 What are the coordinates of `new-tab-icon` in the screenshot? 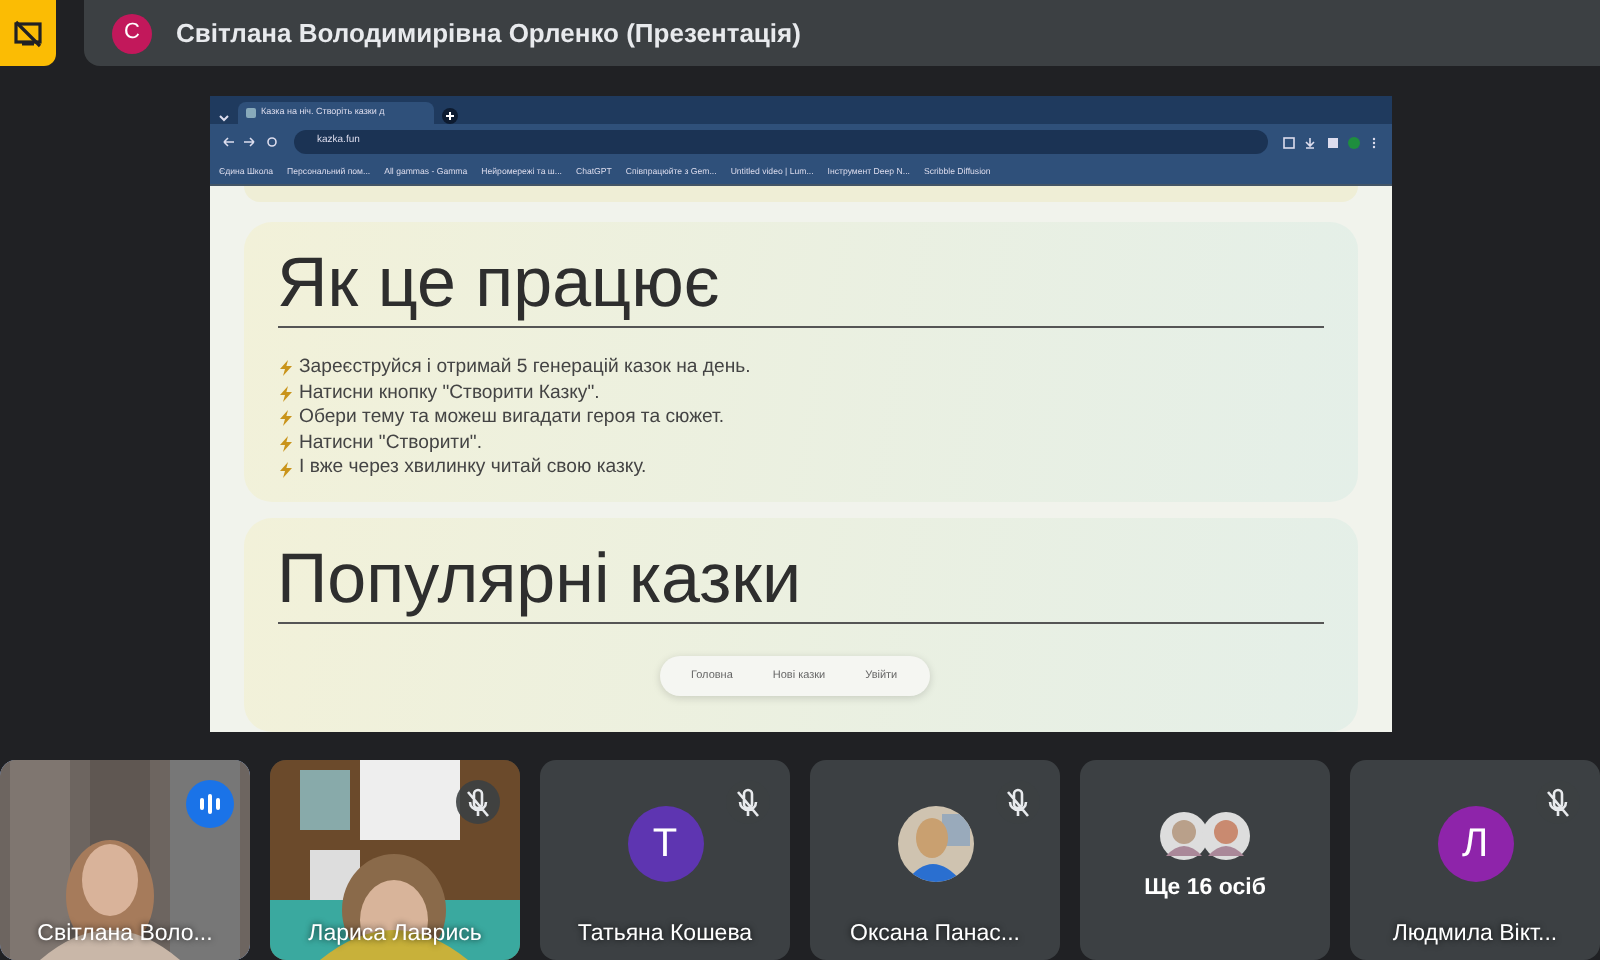 It's located at (449, 116).